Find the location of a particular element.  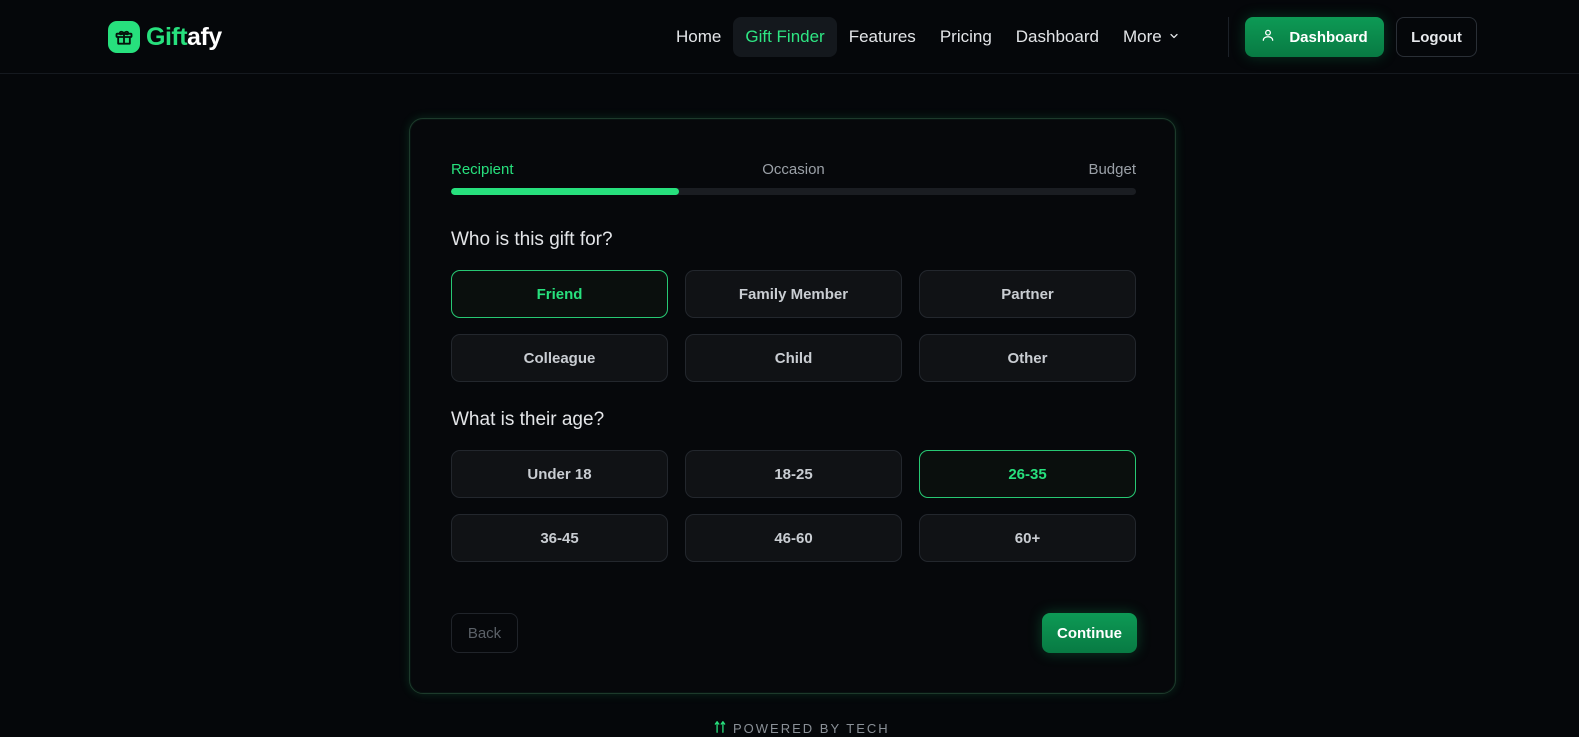

footer-hint: POWERED BY TECH is located at coordinates (801, 728).